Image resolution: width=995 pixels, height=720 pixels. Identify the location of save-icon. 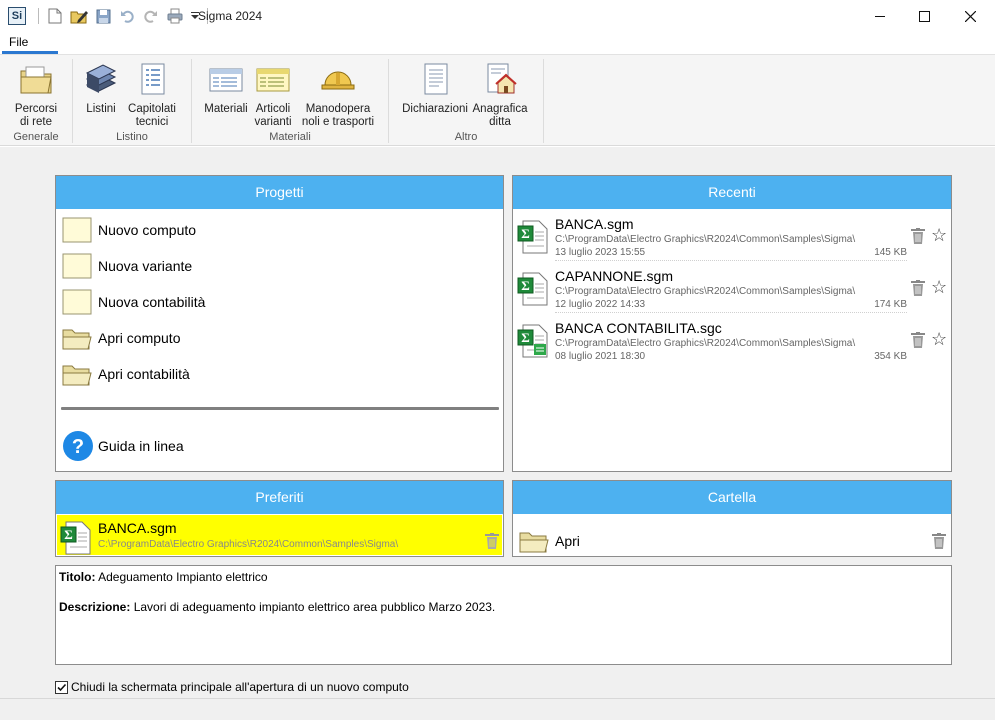
(103, 16).